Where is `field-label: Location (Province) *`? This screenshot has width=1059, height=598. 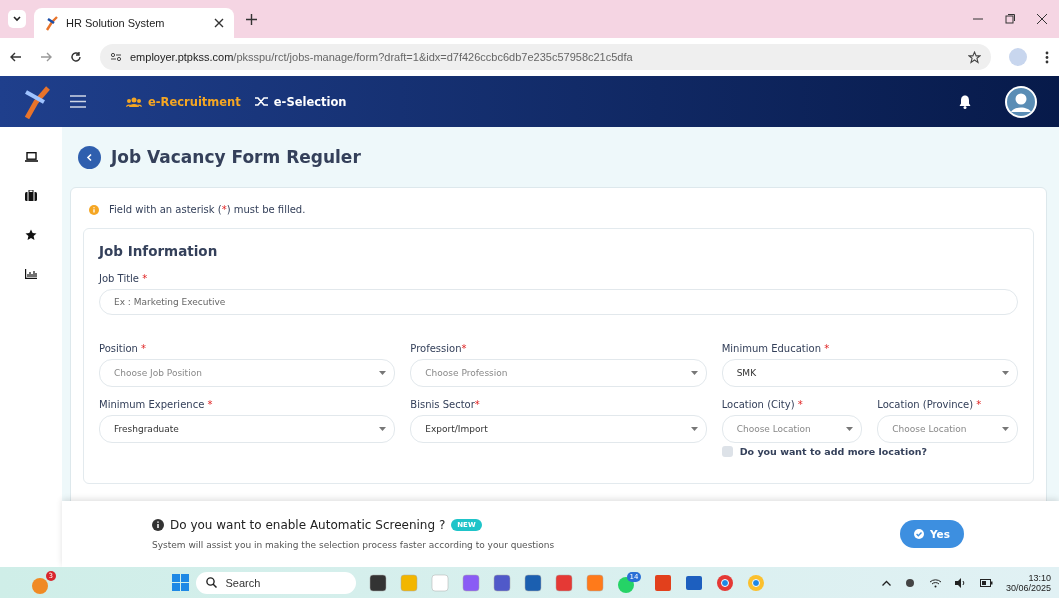
field-label: Location (Province) * is located at coordinates (930, 404).